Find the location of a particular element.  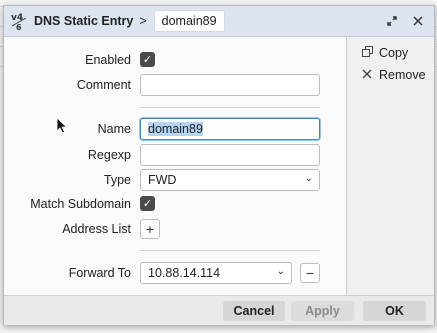

name-input: domain89 is located at coordinates (230, 129).